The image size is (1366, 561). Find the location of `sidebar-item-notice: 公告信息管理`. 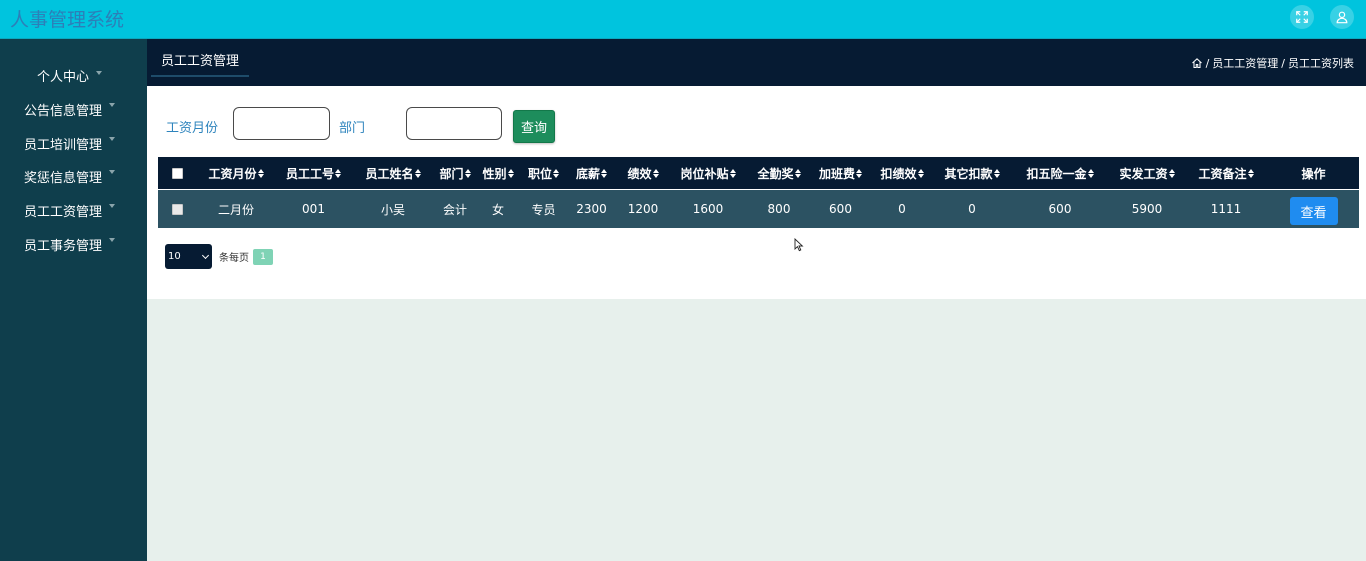

sidebar-item-notice: 公告信息管理 is located at coordinates (73, 109).